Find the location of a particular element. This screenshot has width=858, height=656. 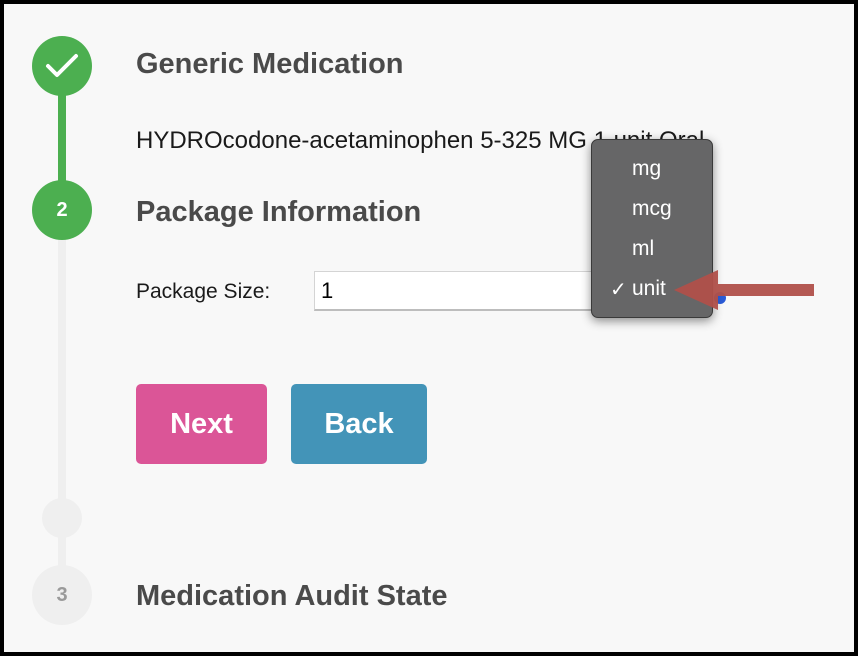

step-2-title: Package Information is located at coordinates (279, 212).